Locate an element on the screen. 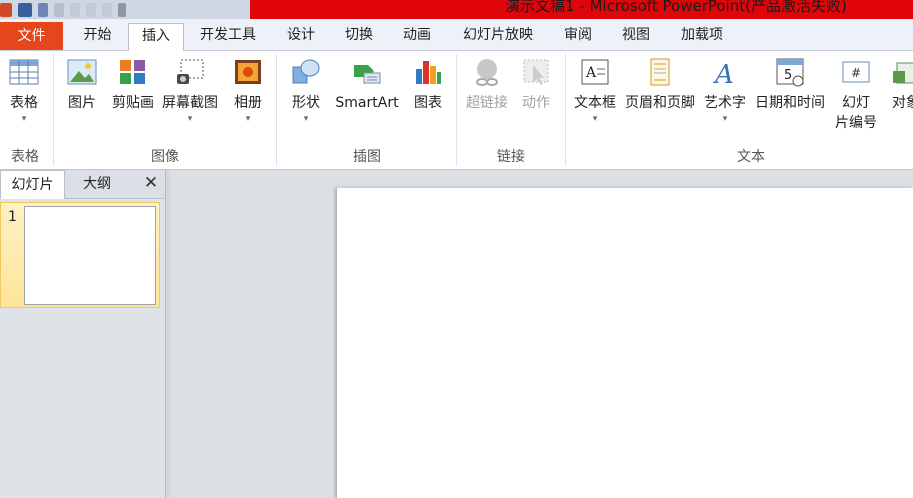  hyperlink-button: 超链接 is located at coordinates (487, 85).